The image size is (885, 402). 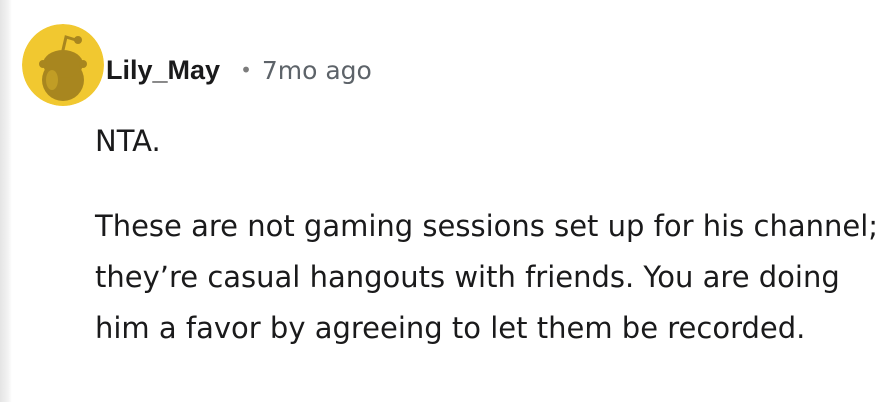 What do you see at coordinates (317, 70) in the screenshot?
I see `comment-timestamp: 7mo ago` at bounding box center [317, 70].